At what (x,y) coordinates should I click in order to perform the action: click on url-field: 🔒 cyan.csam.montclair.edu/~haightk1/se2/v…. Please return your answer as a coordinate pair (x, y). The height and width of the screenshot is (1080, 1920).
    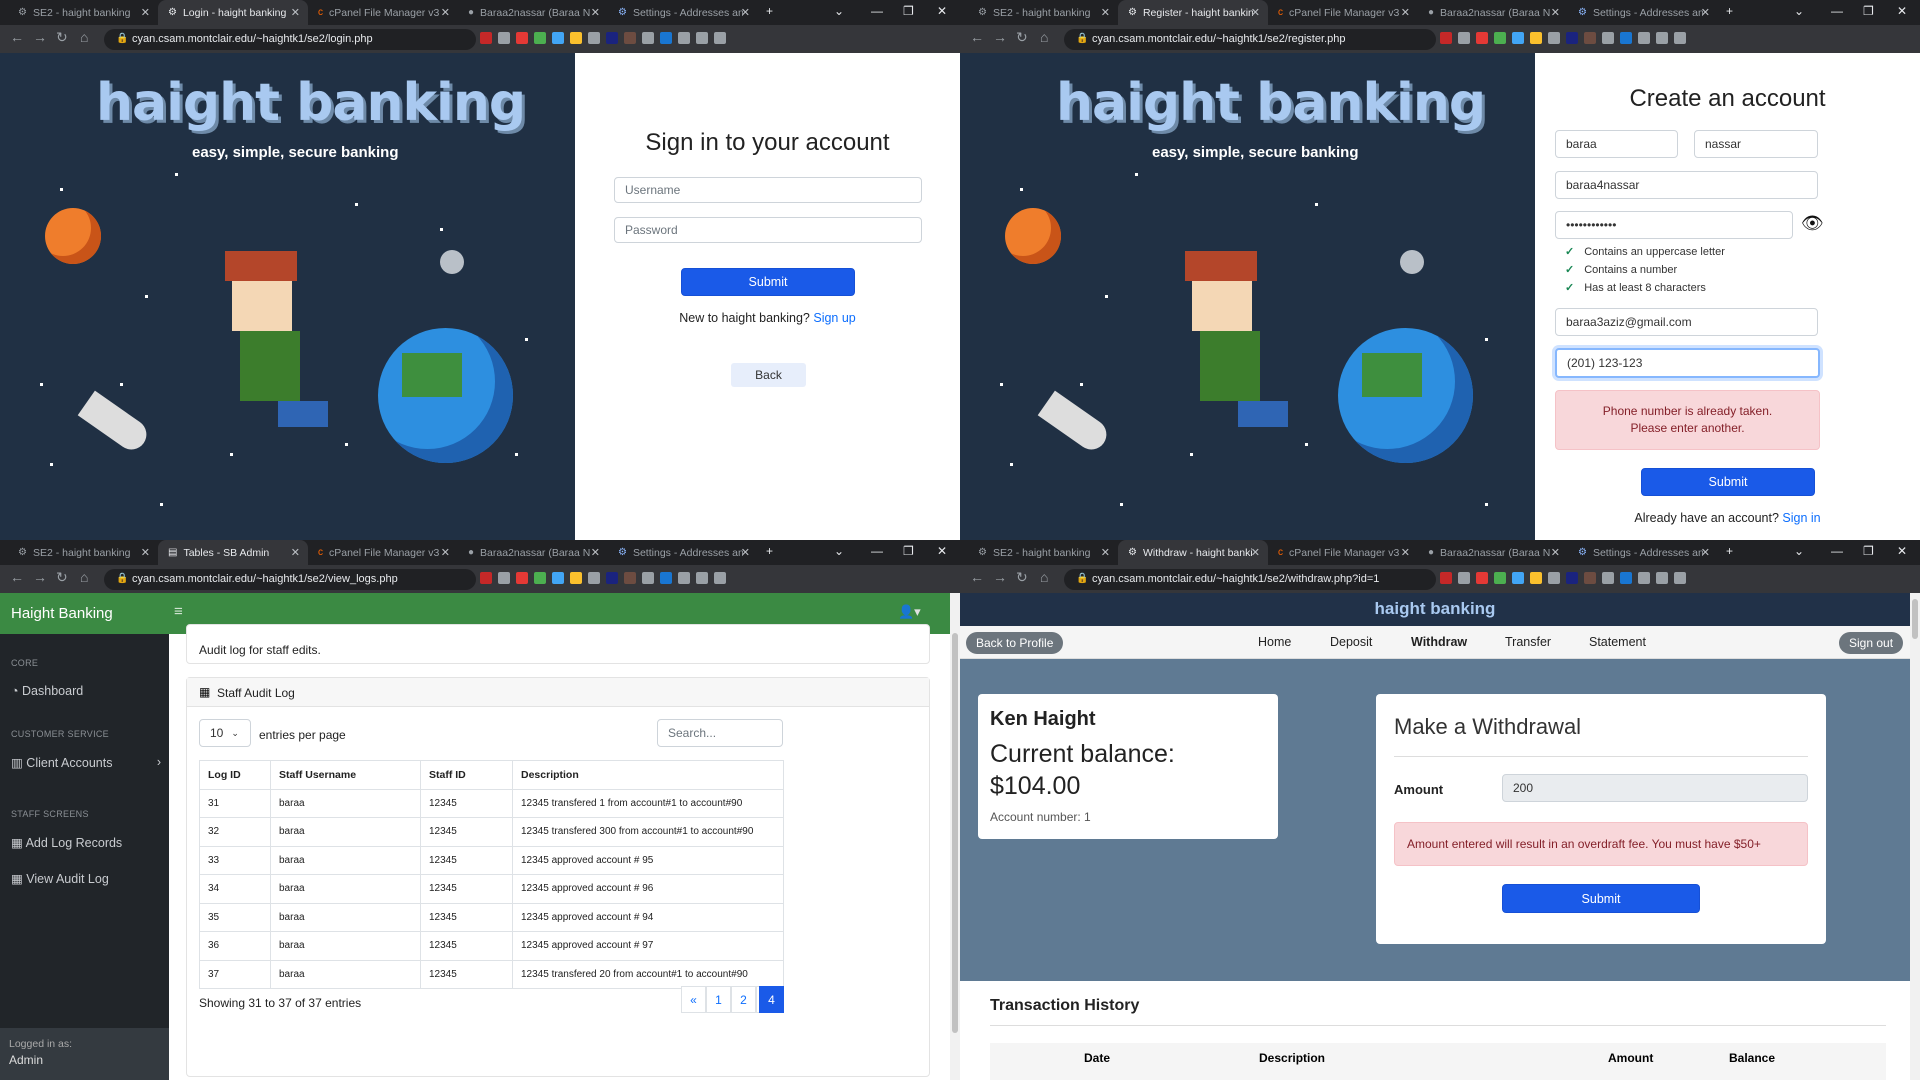
    Looking at the image, I should click on (290, 579).